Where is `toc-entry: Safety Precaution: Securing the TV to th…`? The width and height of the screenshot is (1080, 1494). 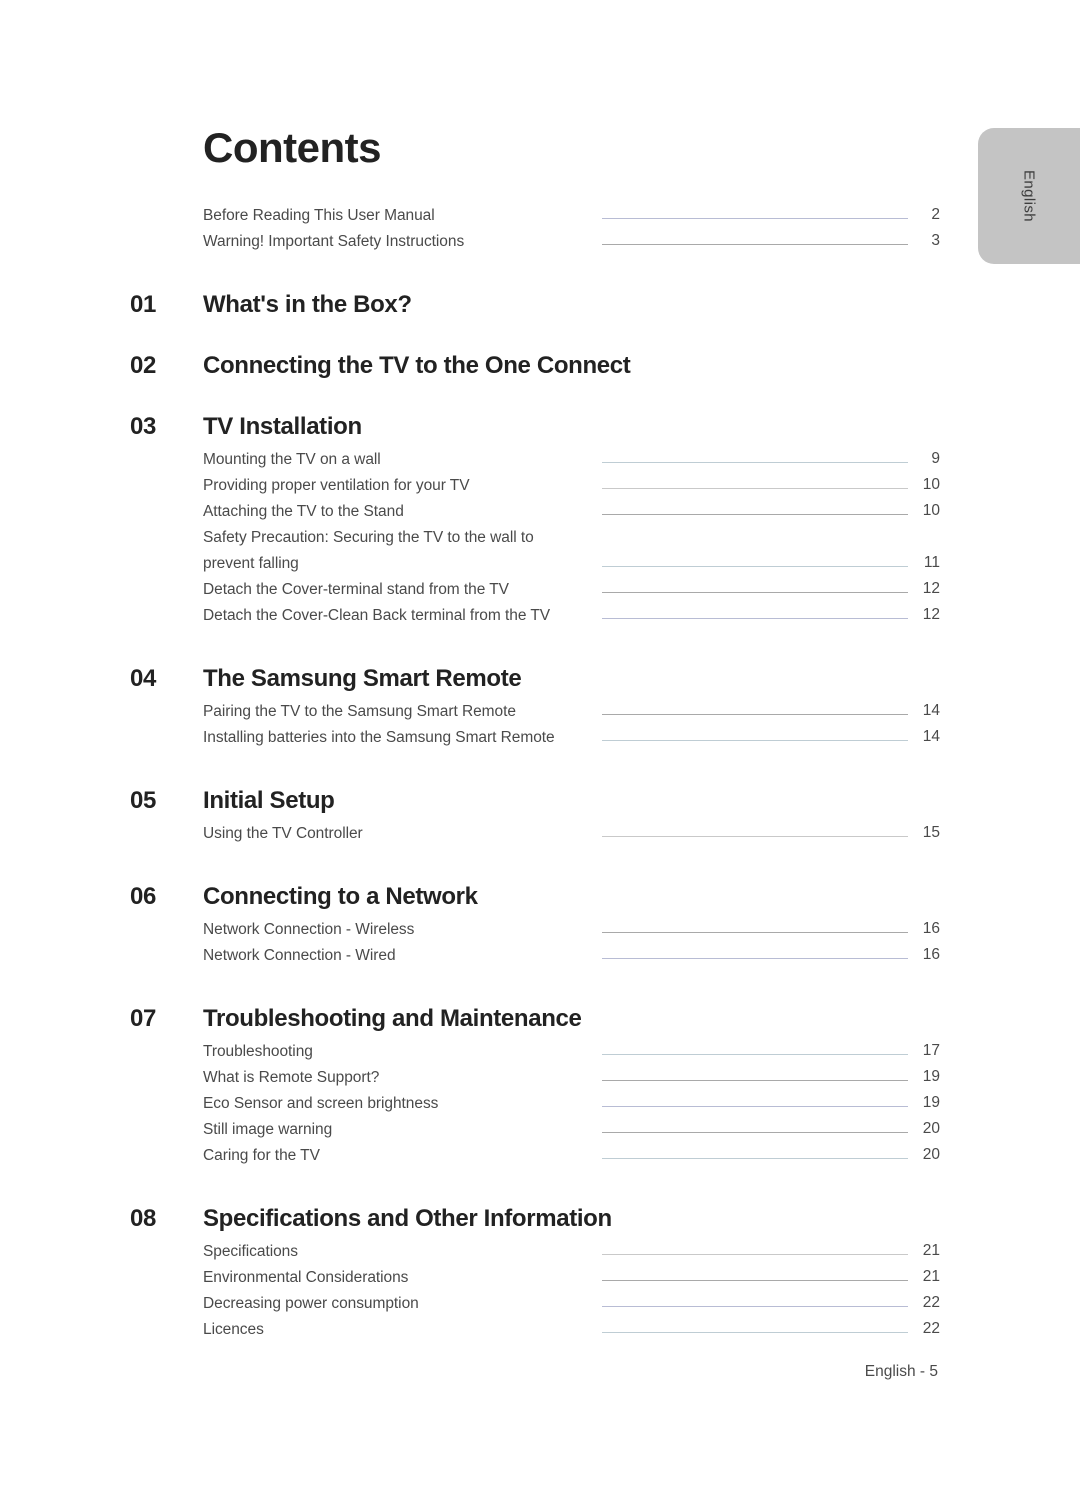 toc-entry: Safety Precaution: Securing the TV to th… is located at coordinates (571, 540).